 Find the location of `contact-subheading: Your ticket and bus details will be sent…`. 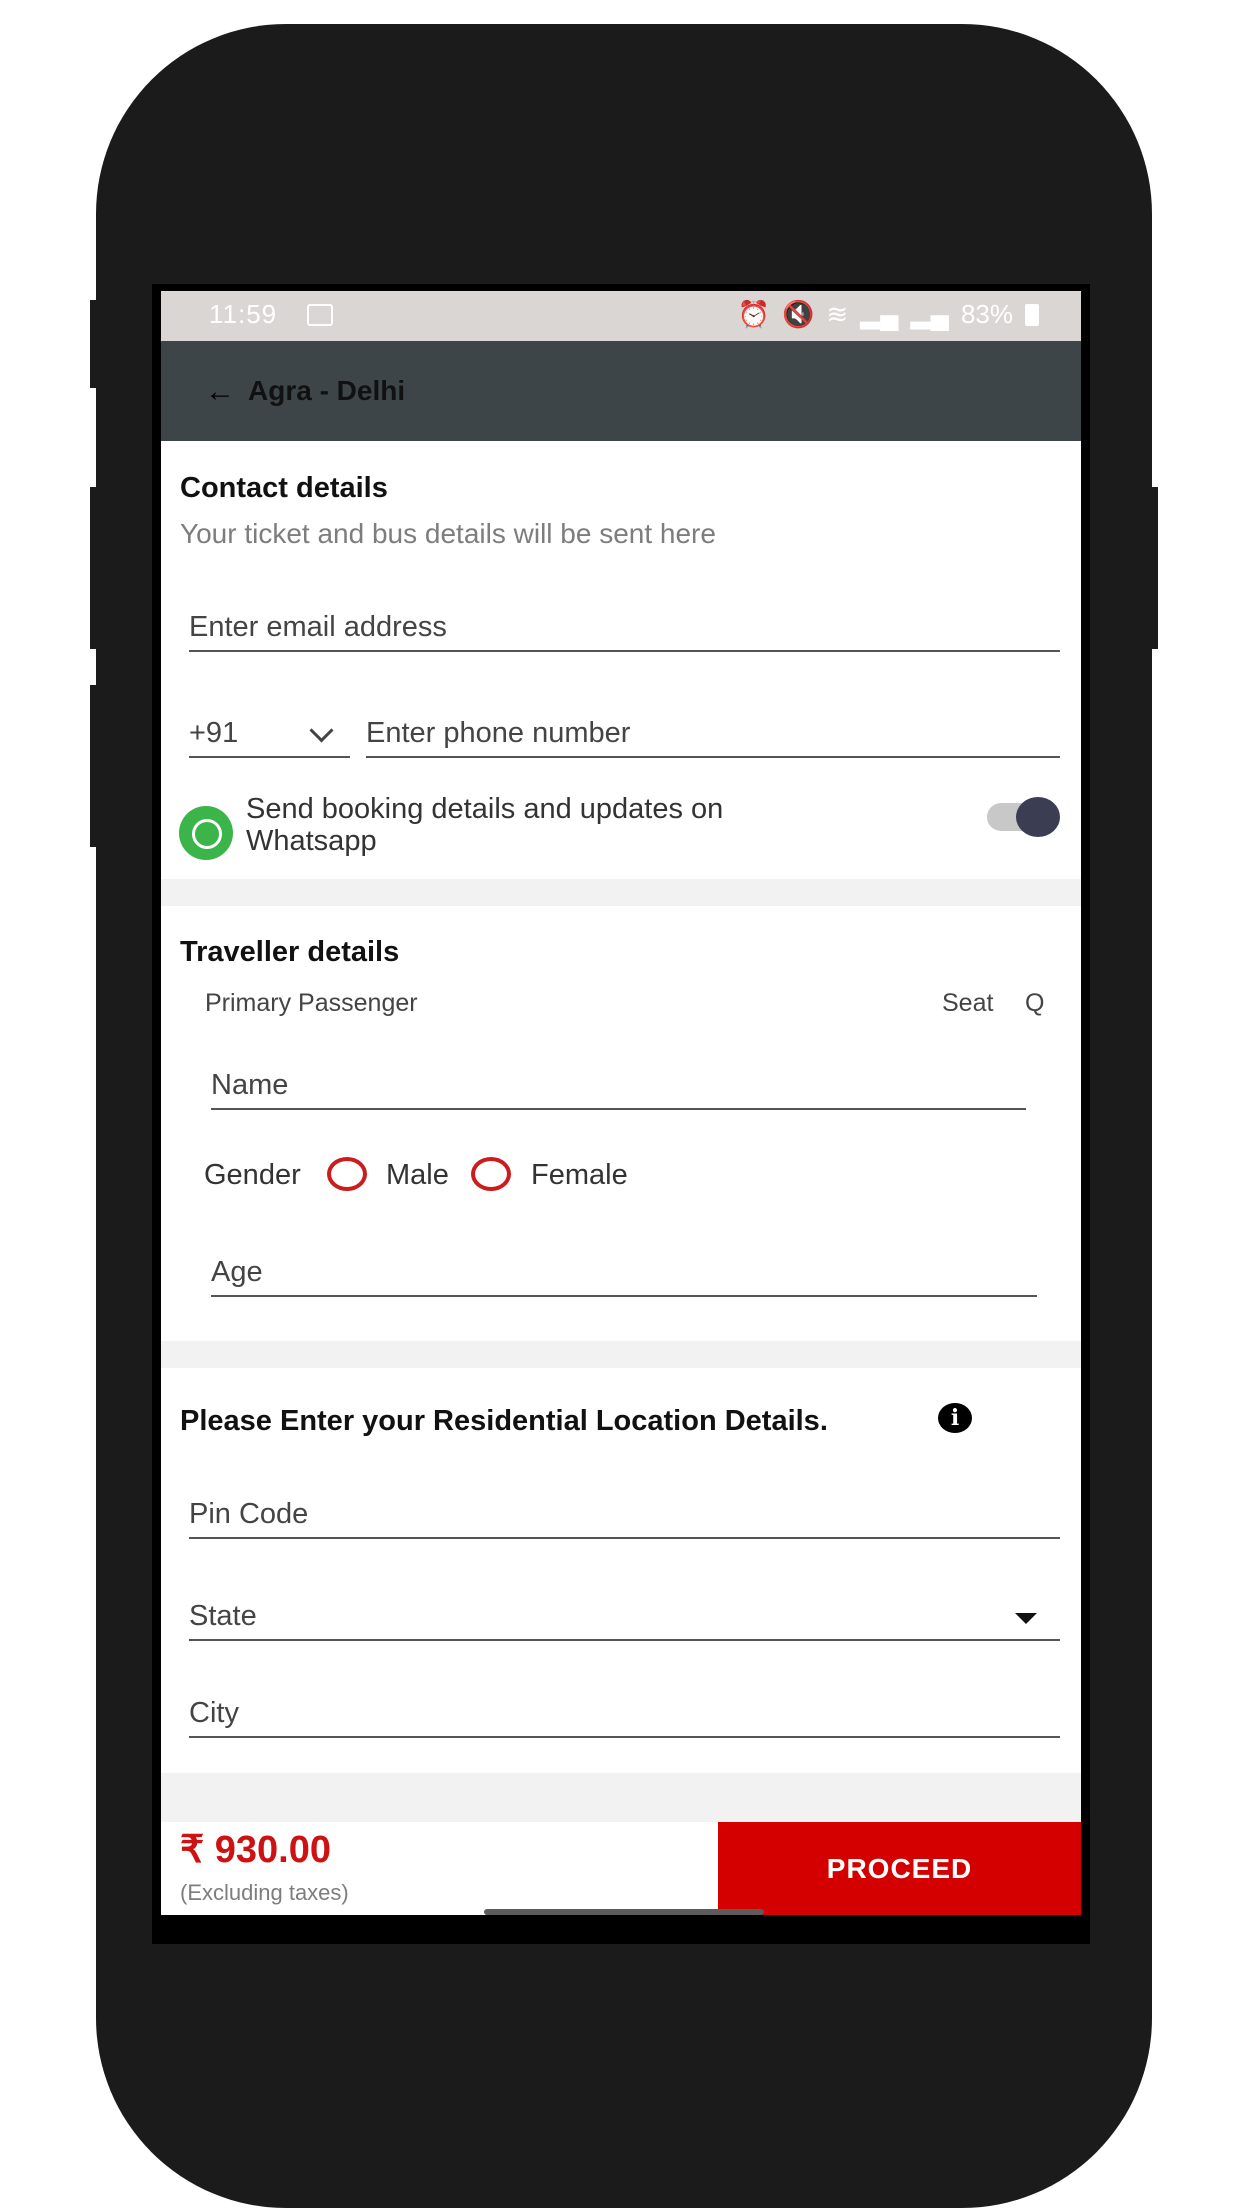

contact-subheading: Your ticket and bus details will be sent… is located at coordinates (448, 533).